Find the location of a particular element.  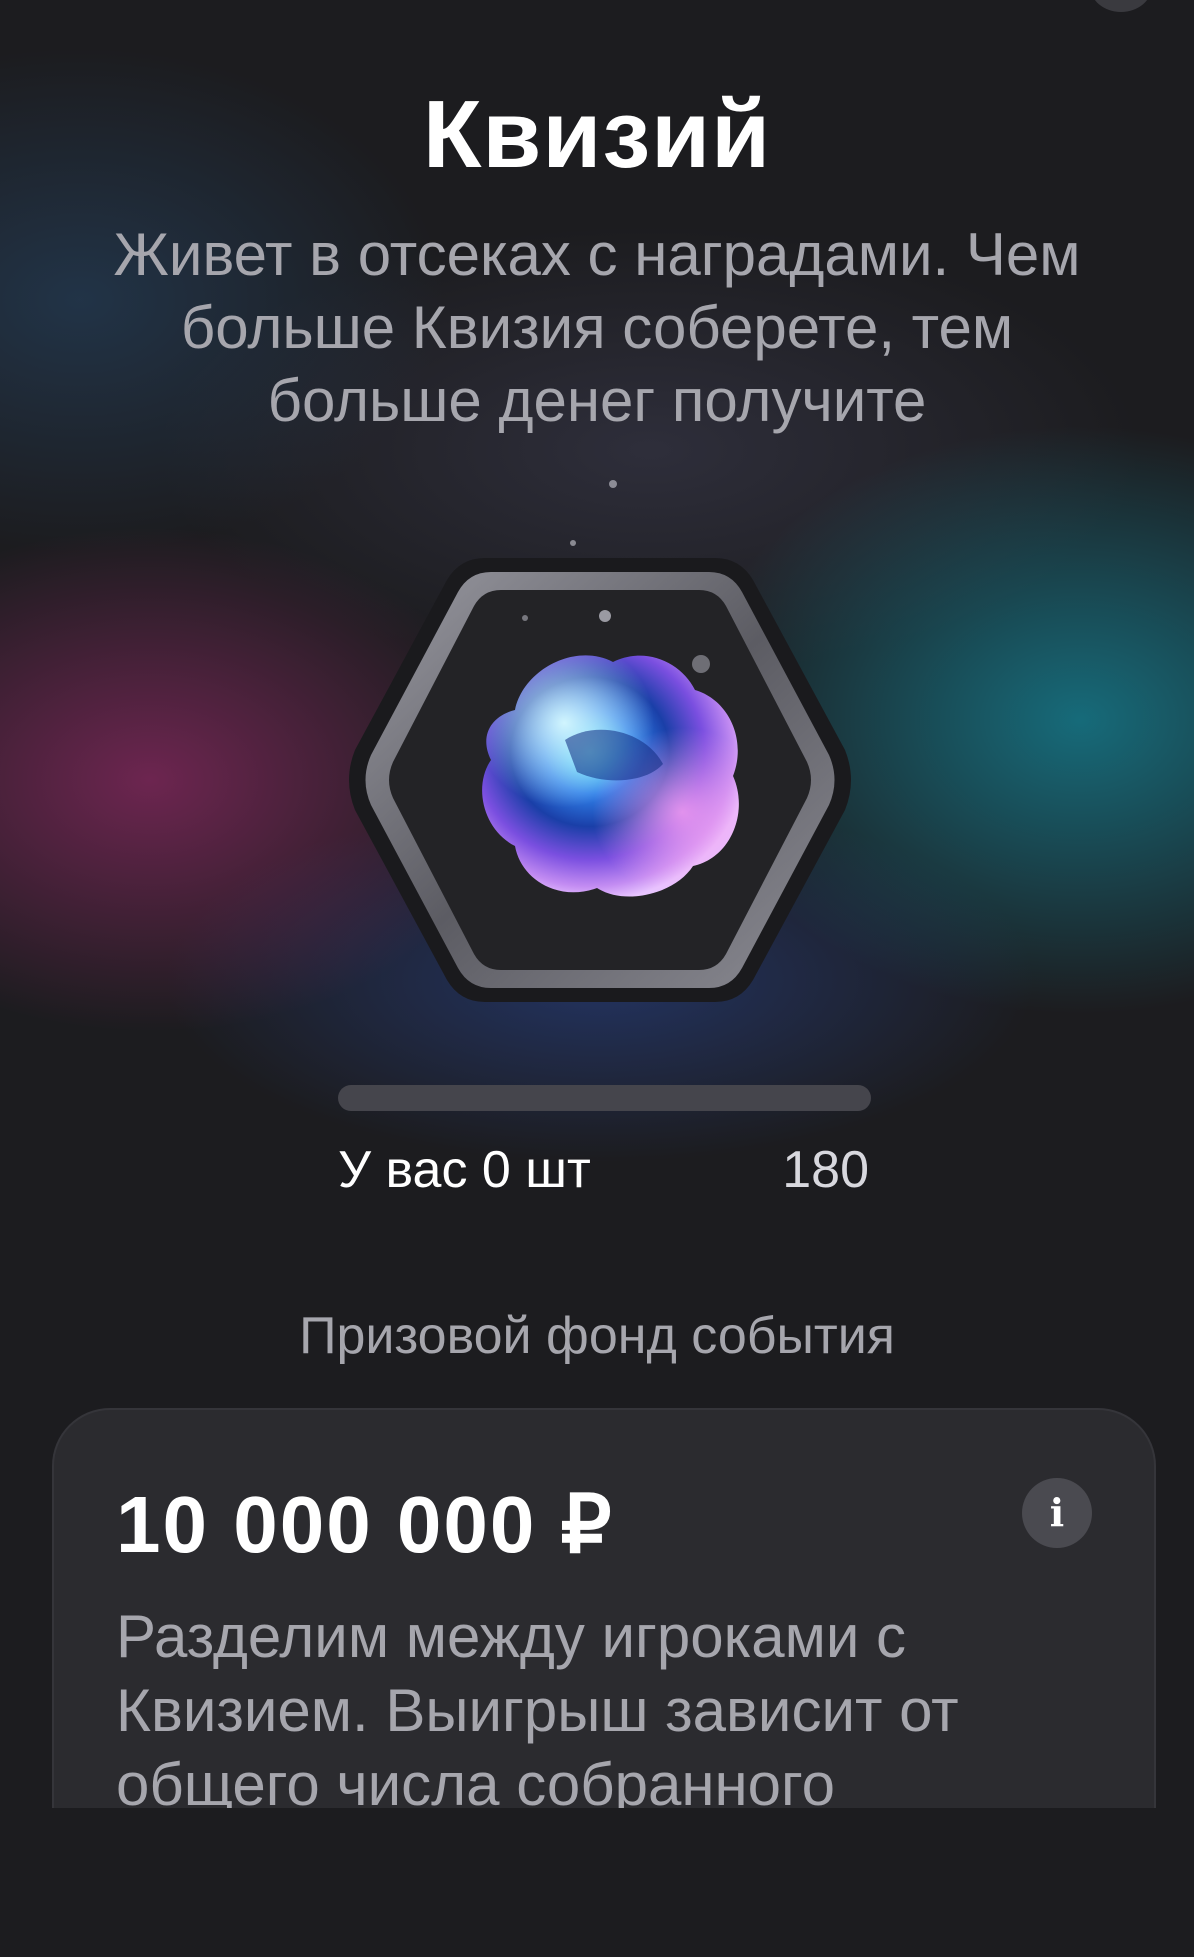

prize-amount: 10 000 000 ₽ is located at coordinates (365, 1524).